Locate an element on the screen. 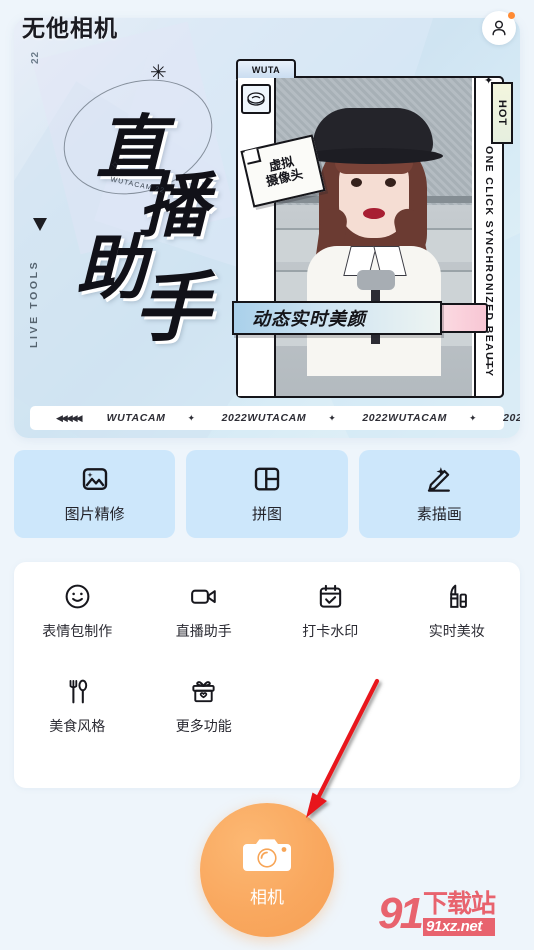  watermark-number: 91 is located at coordinates (401, 913).